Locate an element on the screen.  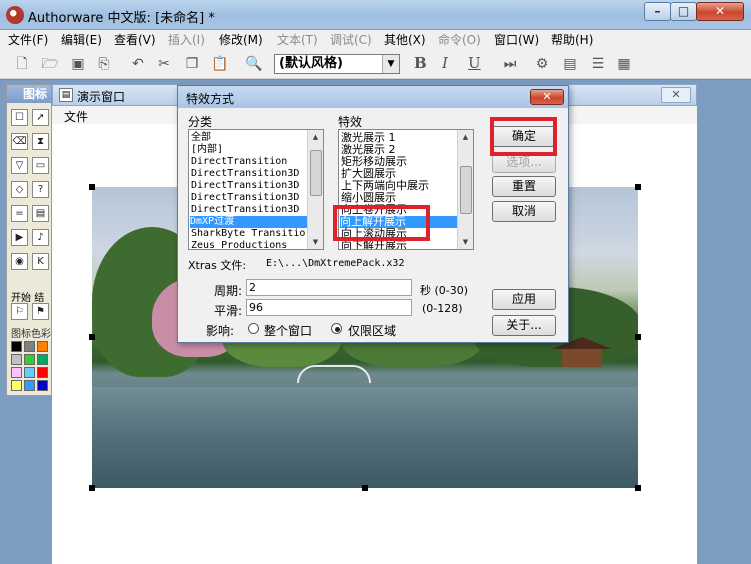
smooth-input: 96 is located at coordinates (329, 307).